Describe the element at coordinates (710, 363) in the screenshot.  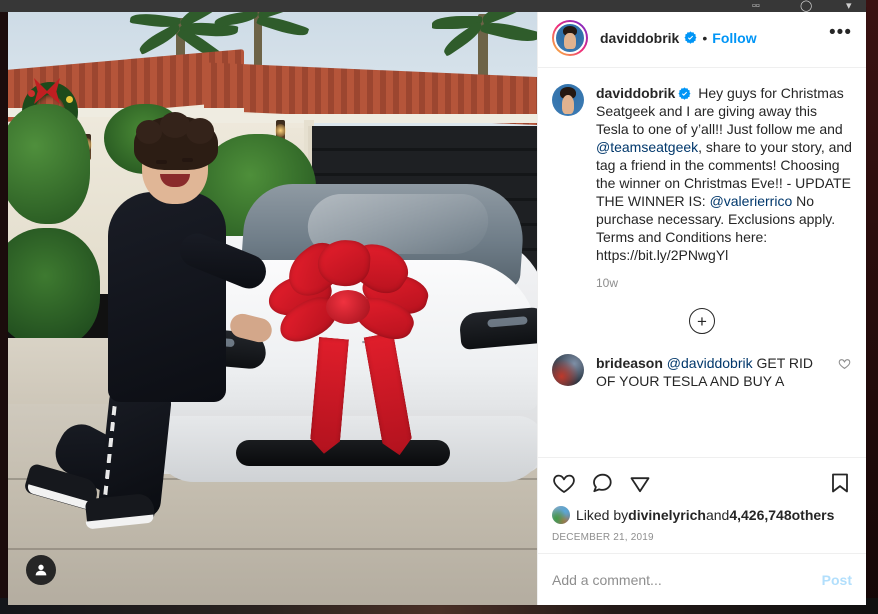
I see `comment-mention: @daviddobrik` at that location.